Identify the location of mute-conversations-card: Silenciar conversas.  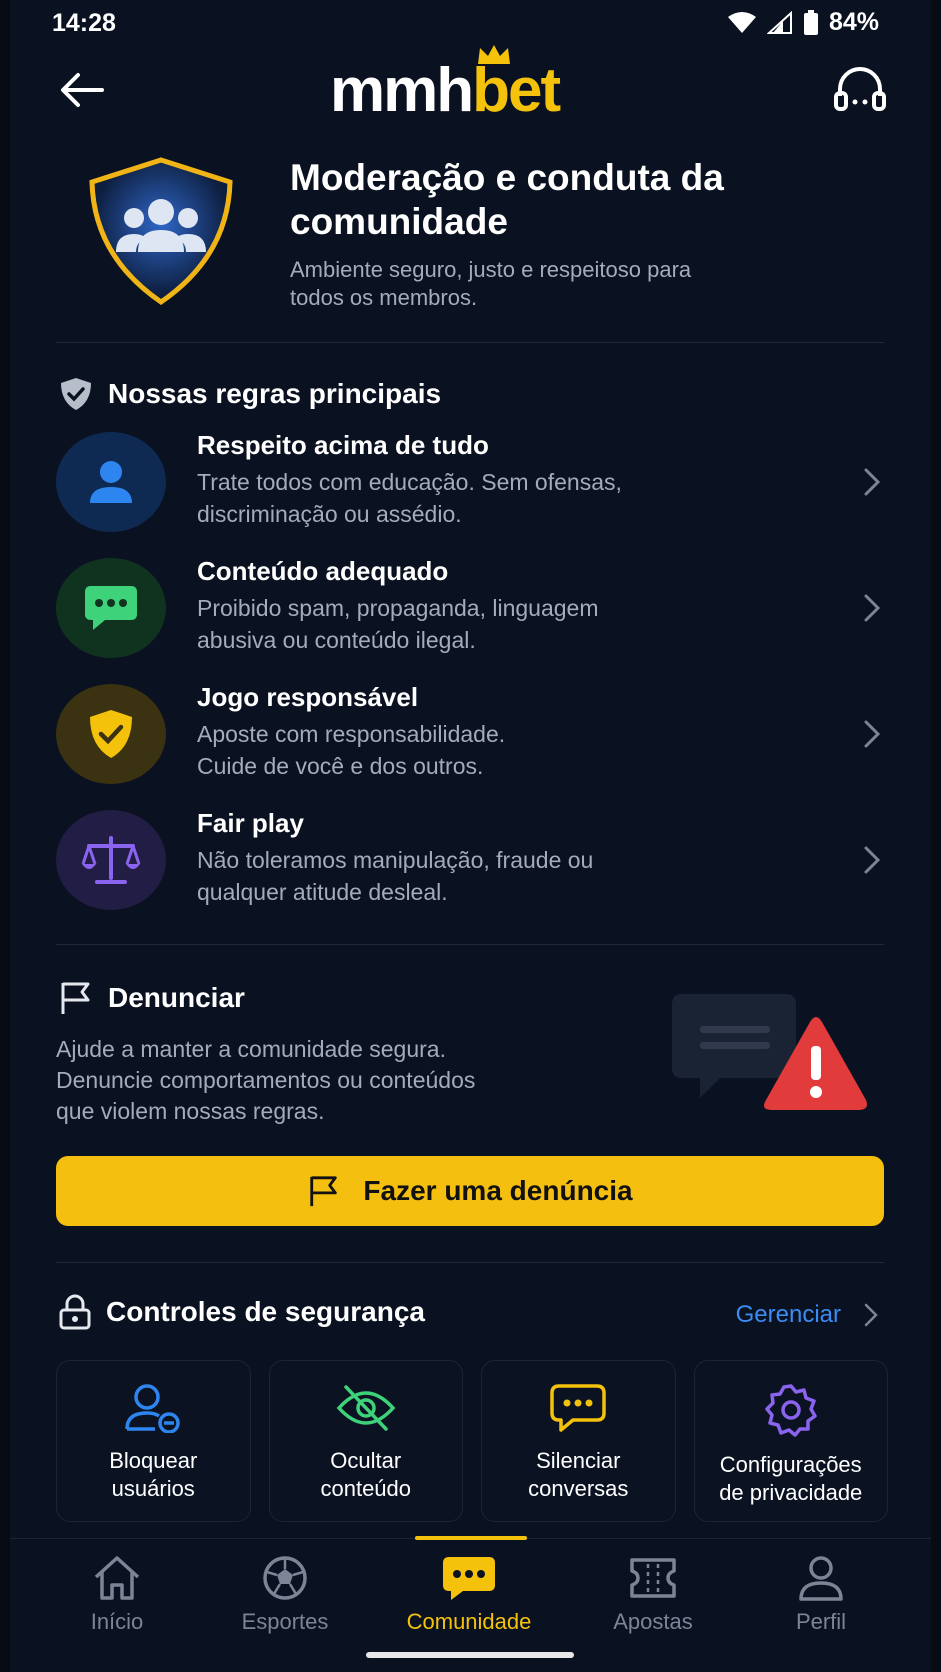
(578, 1441).